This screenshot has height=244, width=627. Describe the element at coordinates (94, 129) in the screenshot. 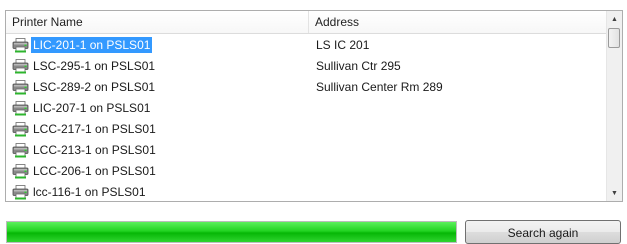

I see `printer-name: LCC-217-1 on PSLS01` at that location.